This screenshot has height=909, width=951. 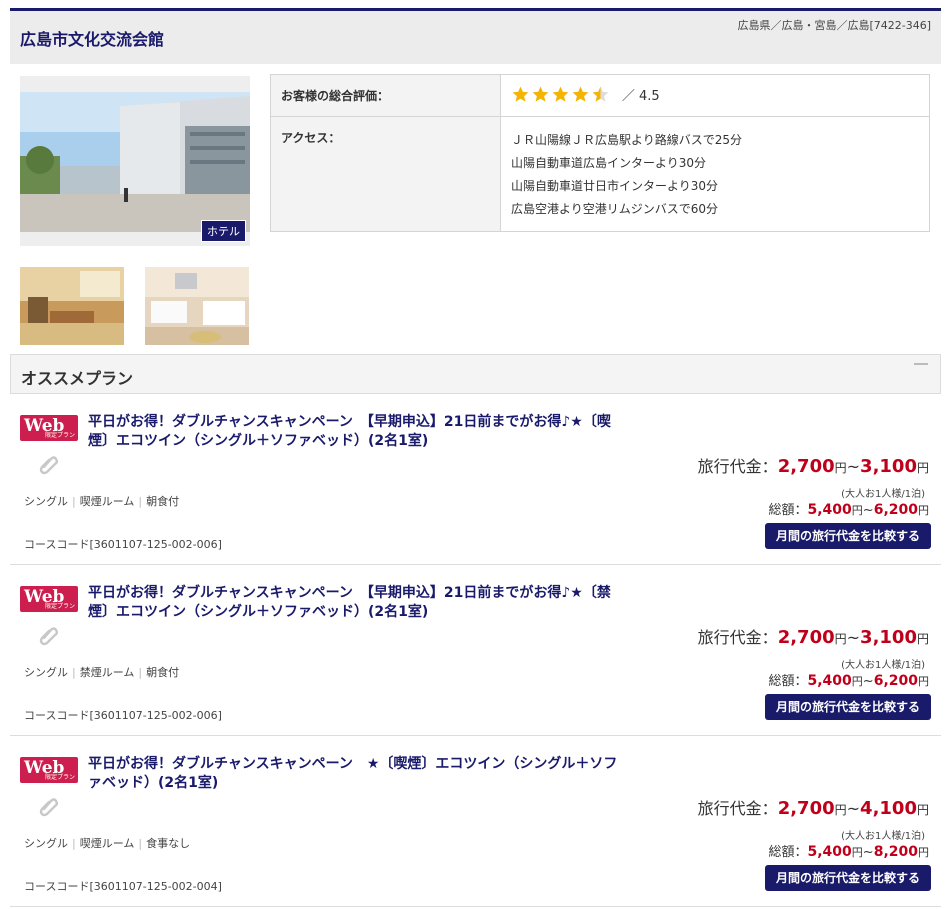 I want to click on price-range: 旅行代金：2,700円~4,100円, so click(x=813, y=807).